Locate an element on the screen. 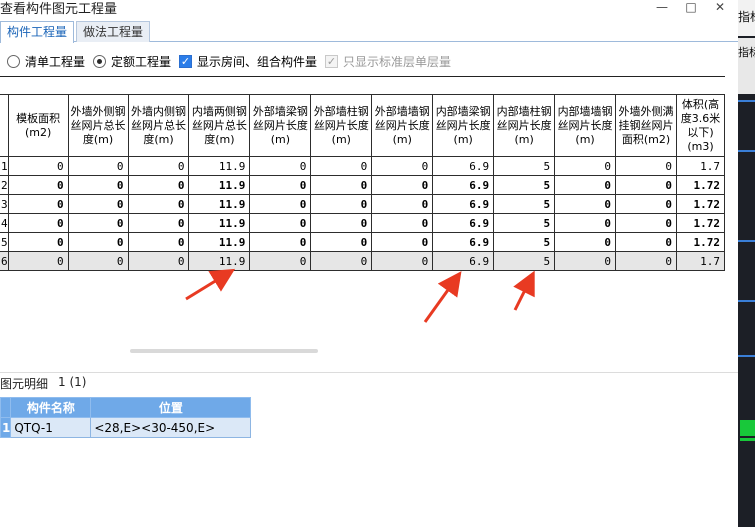 Image resolution: width=755 pixels, height=527 pixels. detail-row: 1 QTQ-1 <28,E><30-450,E> is located at coordinates (126, 427).